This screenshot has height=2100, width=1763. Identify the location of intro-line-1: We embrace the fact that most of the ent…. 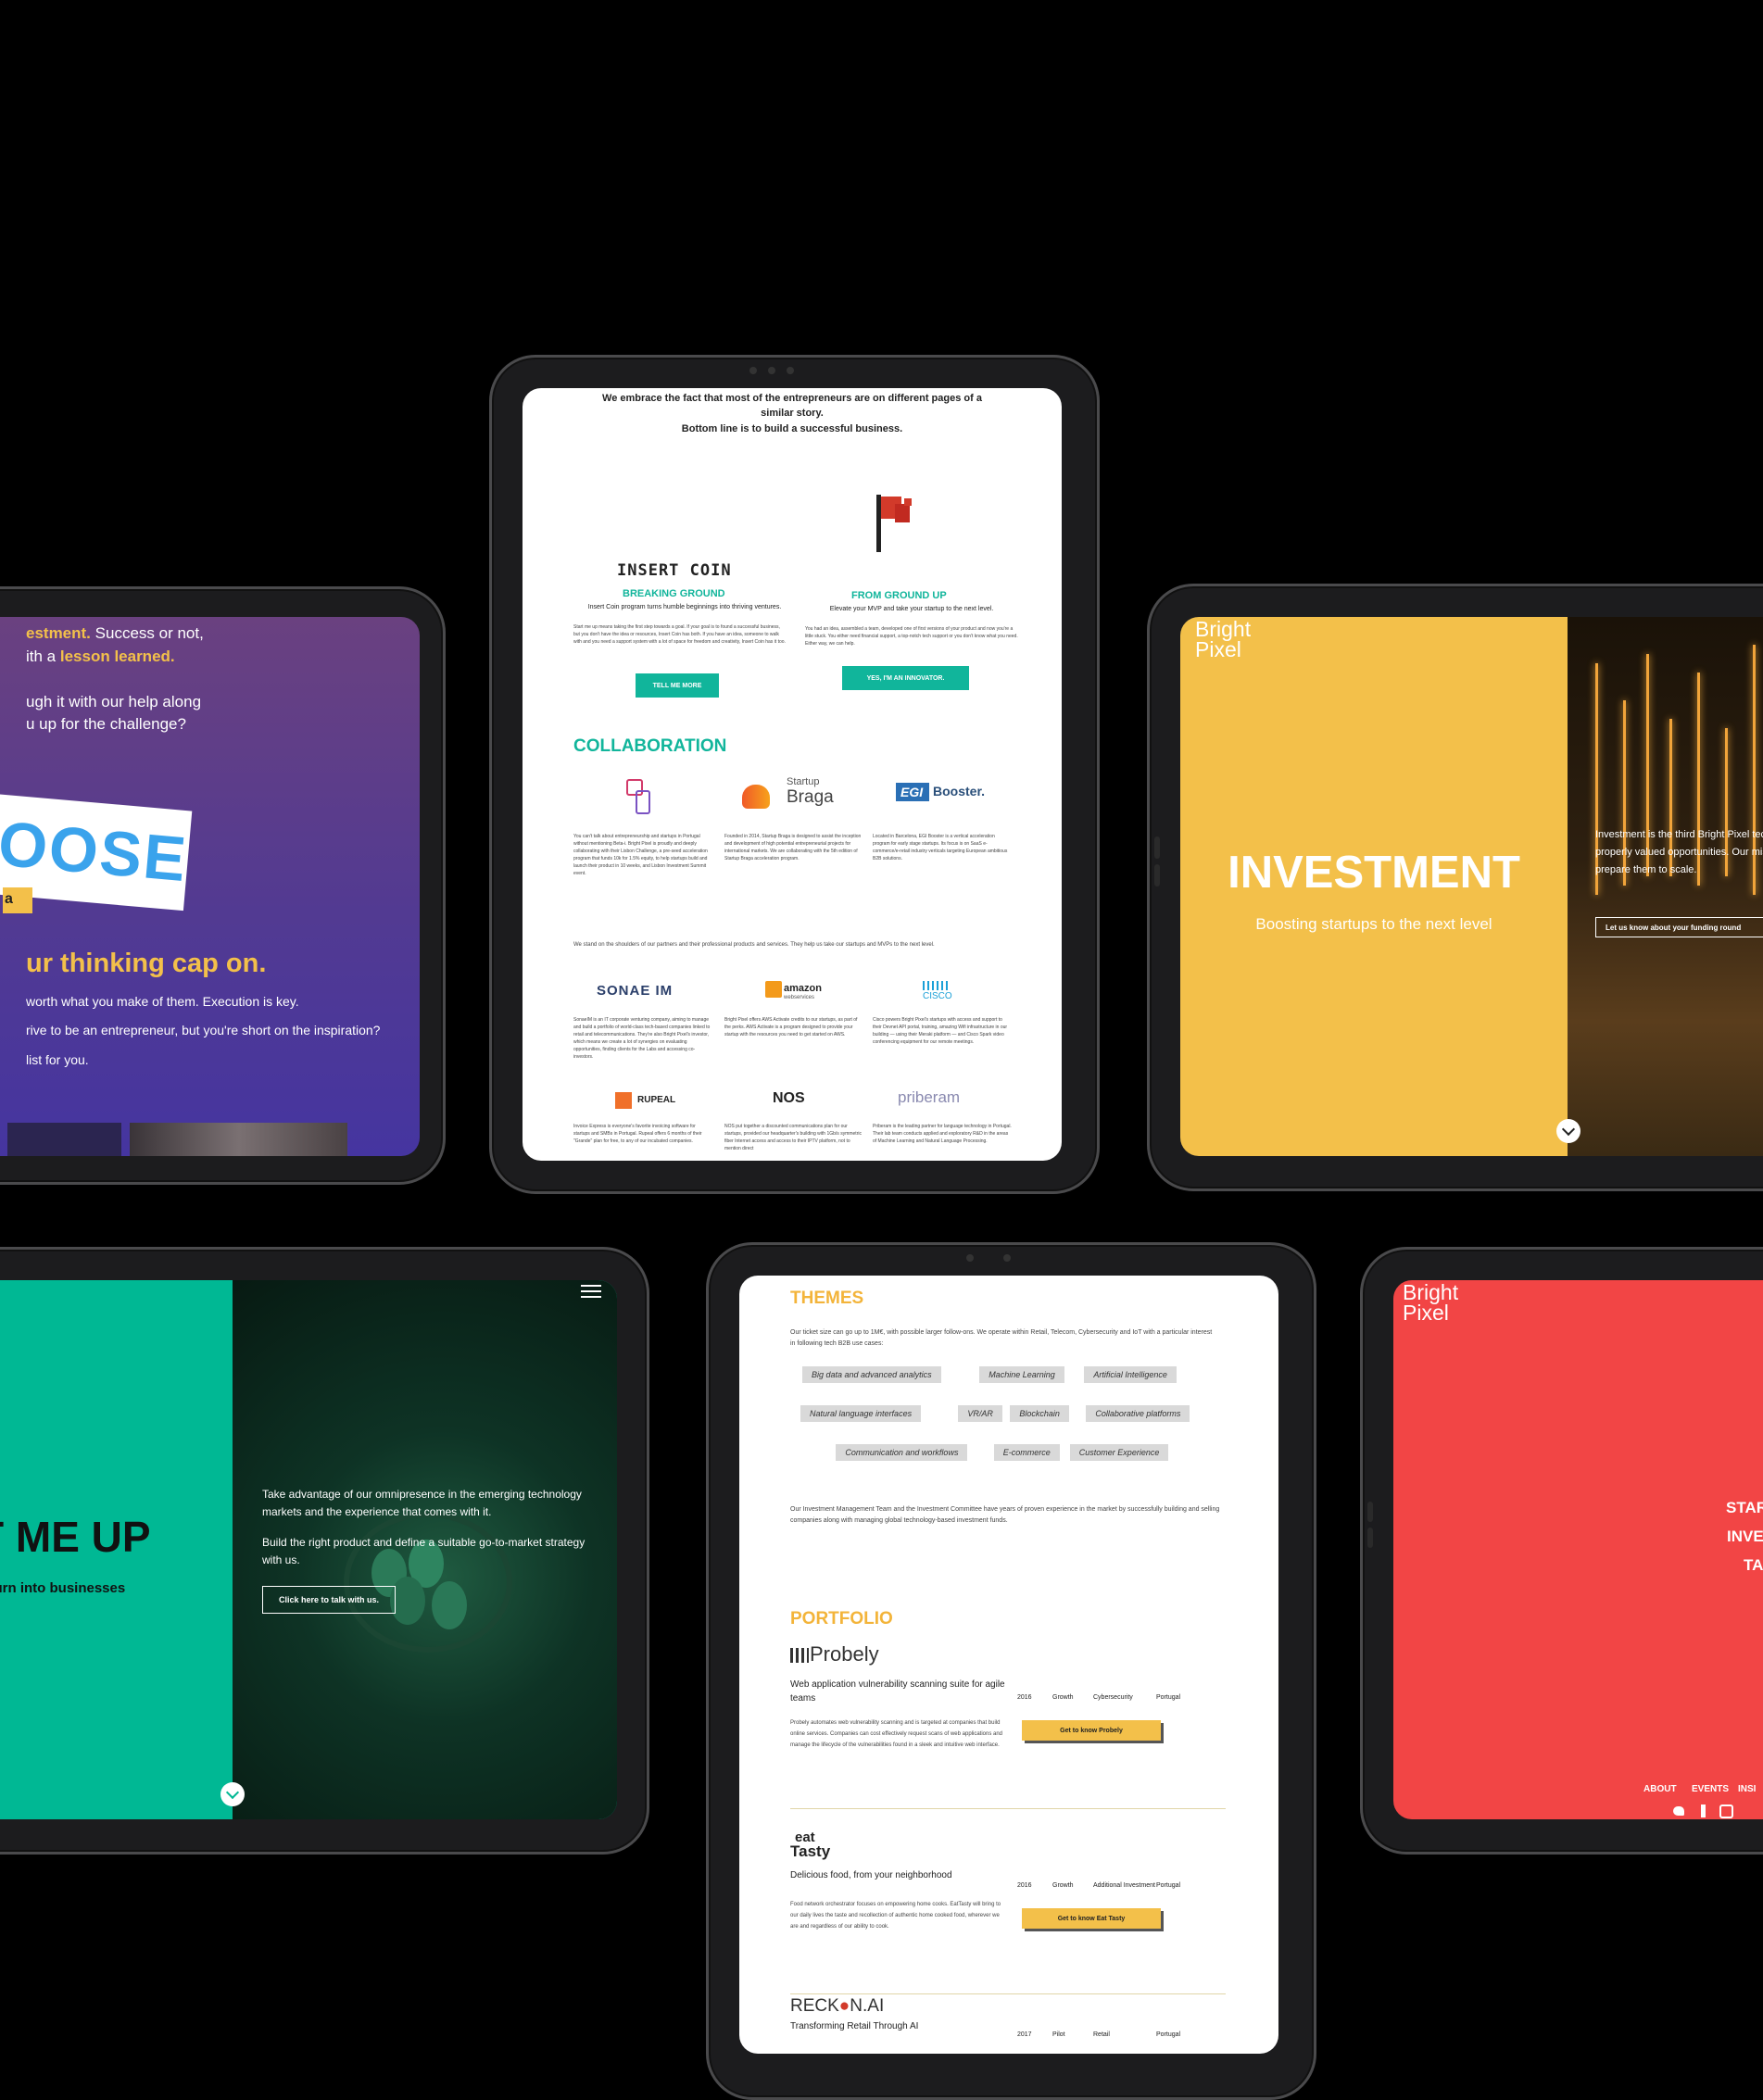
(792, 398).